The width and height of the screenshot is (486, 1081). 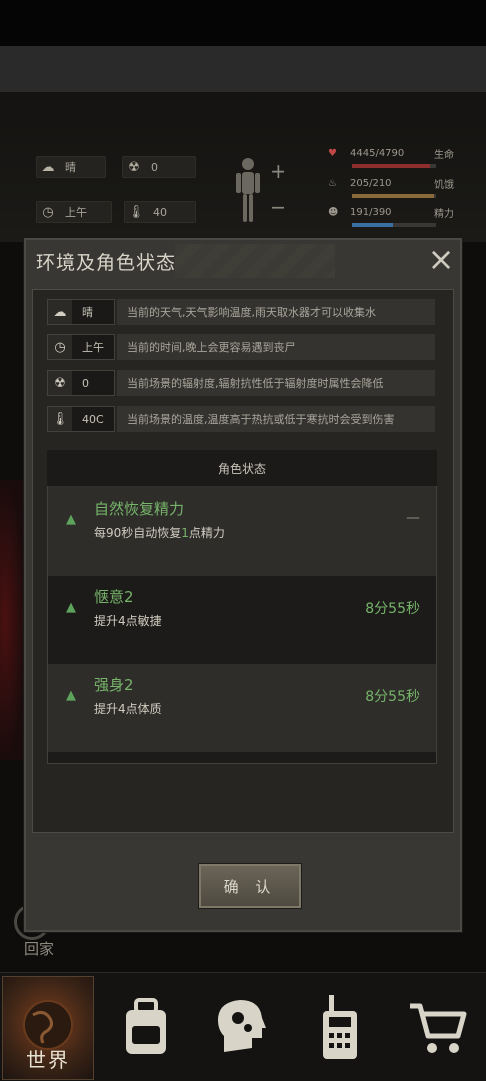 I want to click on nav-backpack, so click(x=146, y=1028).